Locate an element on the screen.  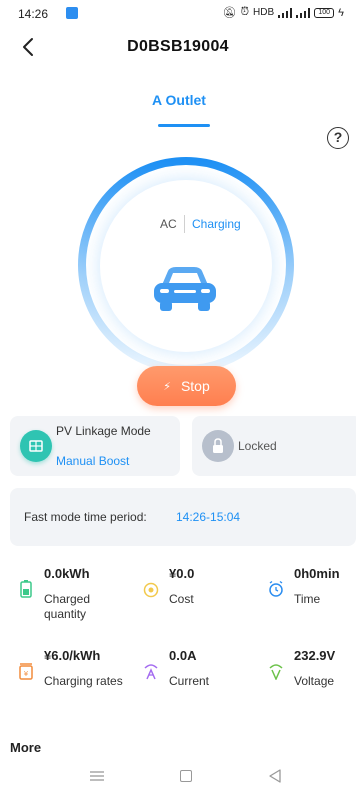
app-header: D0BSB19004 is located at coordinates (178, 48).